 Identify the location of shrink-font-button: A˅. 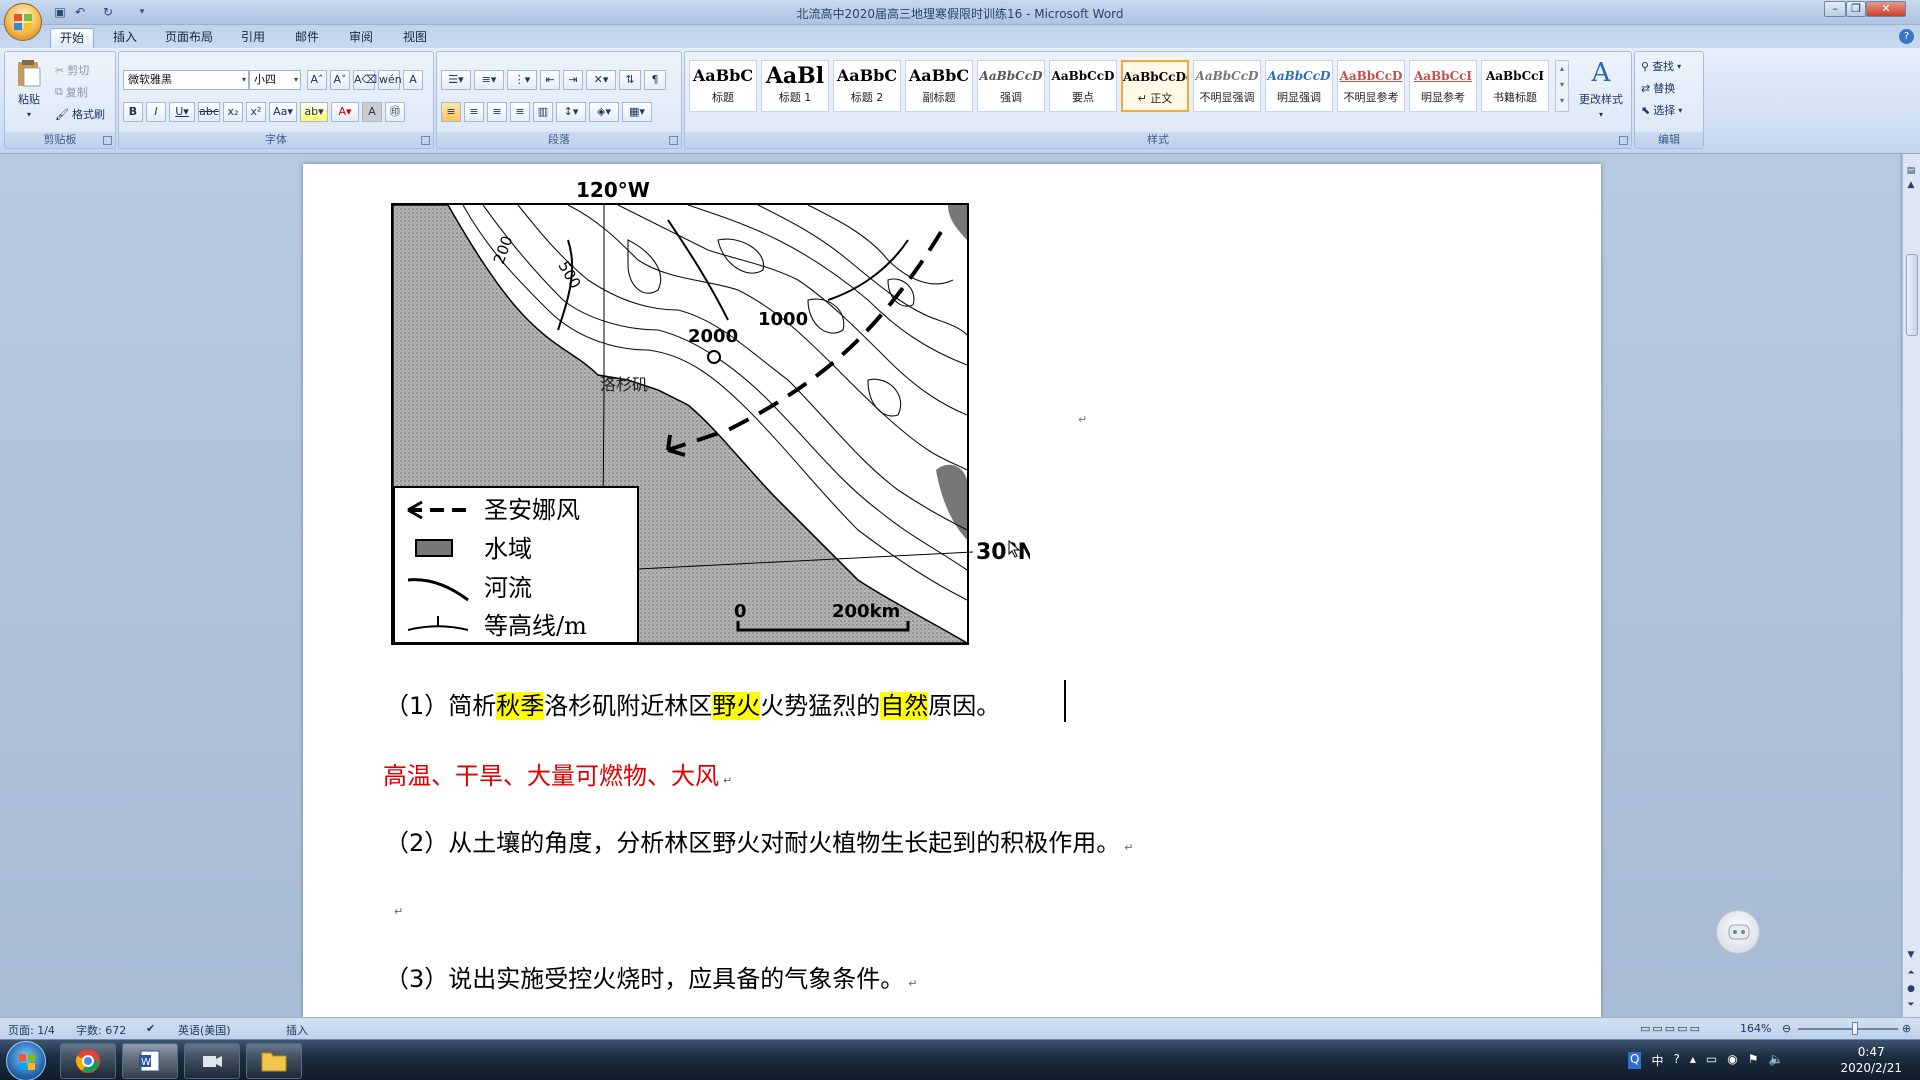
(340, 80).